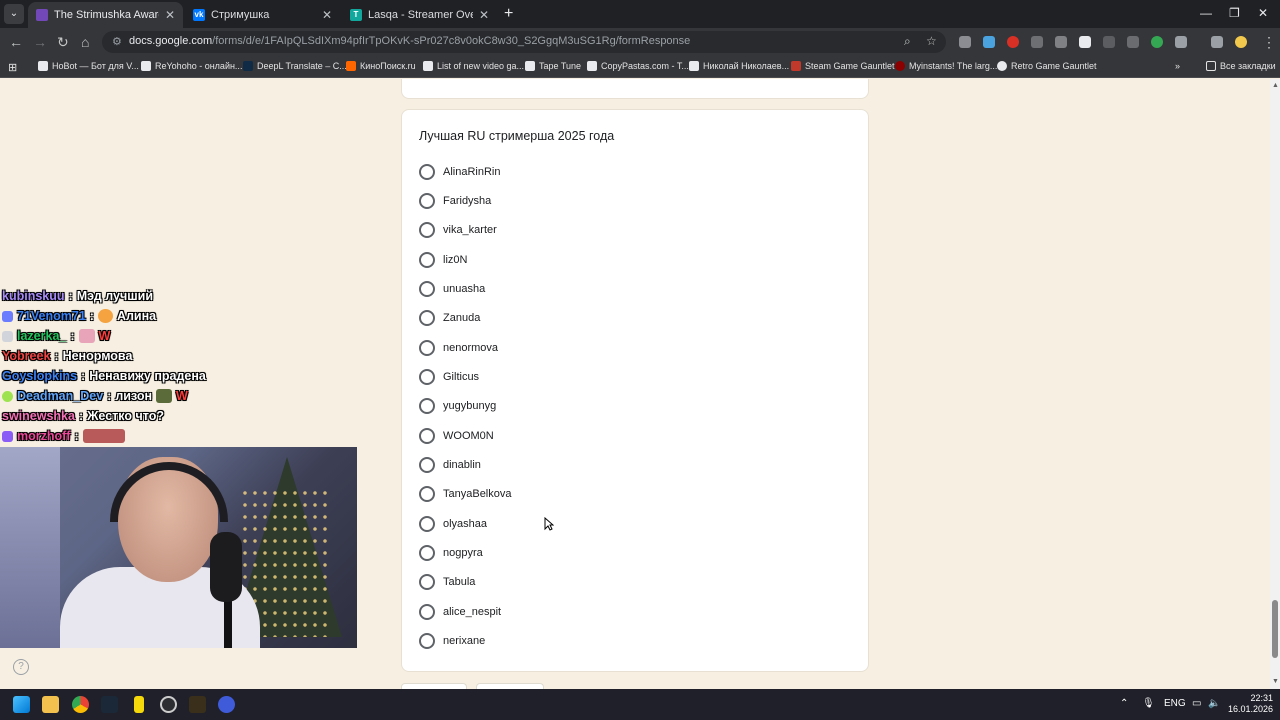  What do you see at coordinates (1175, 703) in the screenshot?
I see `language-indicator: ENG` at bounding box center [1175, 703].